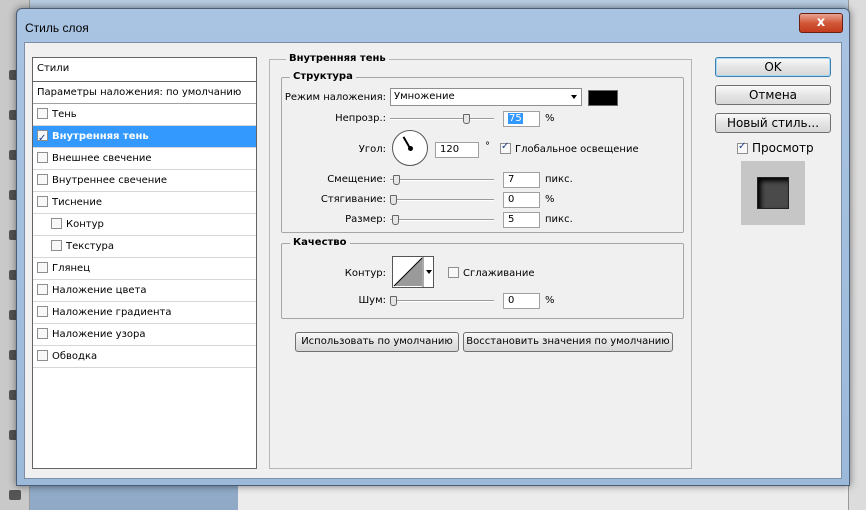  I want to click on angle-unit: °, so click(487, 146).